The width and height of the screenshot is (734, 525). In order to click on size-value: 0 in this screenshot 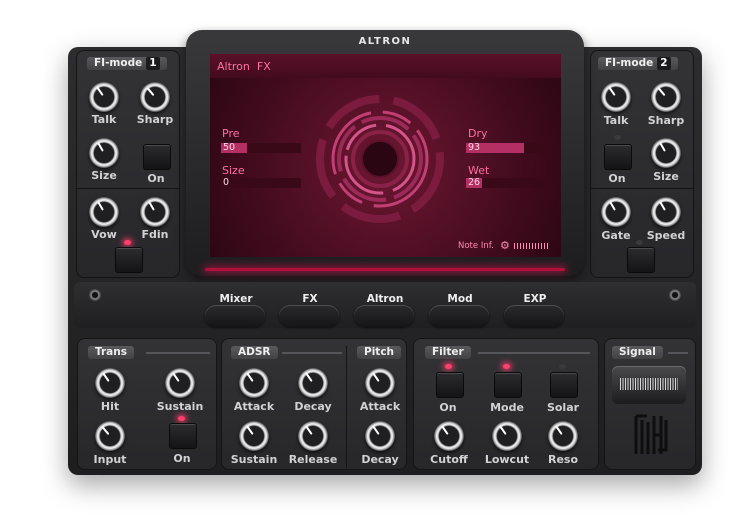, I will do `click(226, 182)`.